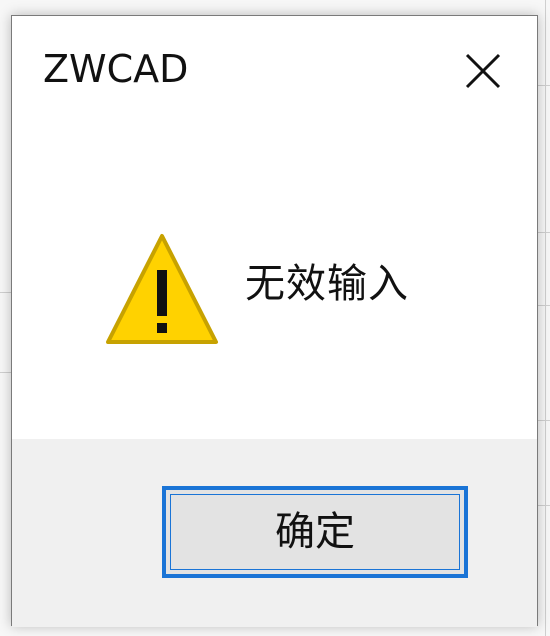  Describe the element at coordinates (116, 69) in the screenshot. I see `dialog-title: ZWCAD` at that location.